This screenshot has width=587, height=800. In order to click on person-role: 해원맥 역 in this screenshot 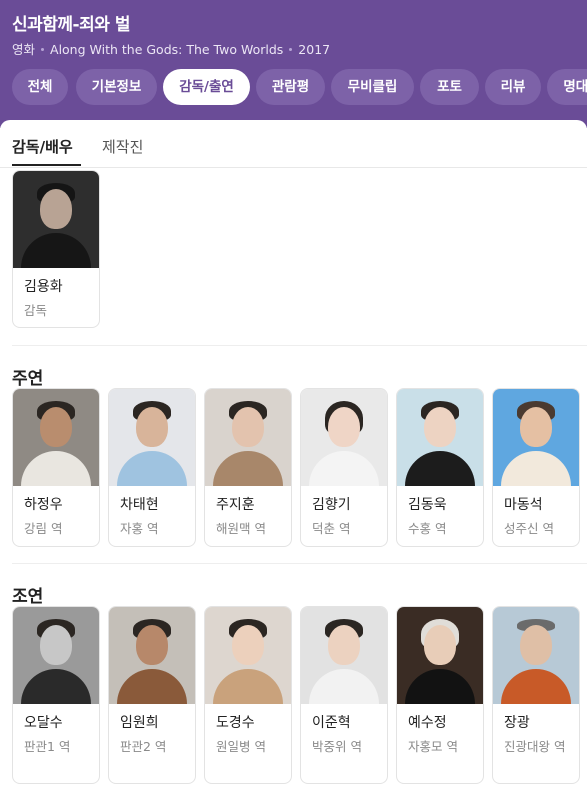, I will do `click(241, 528)`.